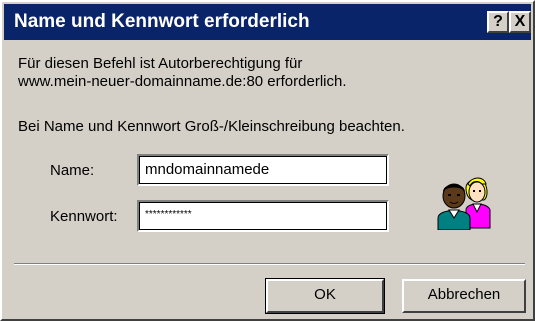 The height and width of the screenshot is (321, 535). I want to click on close-icon: X, so click(520, 21).